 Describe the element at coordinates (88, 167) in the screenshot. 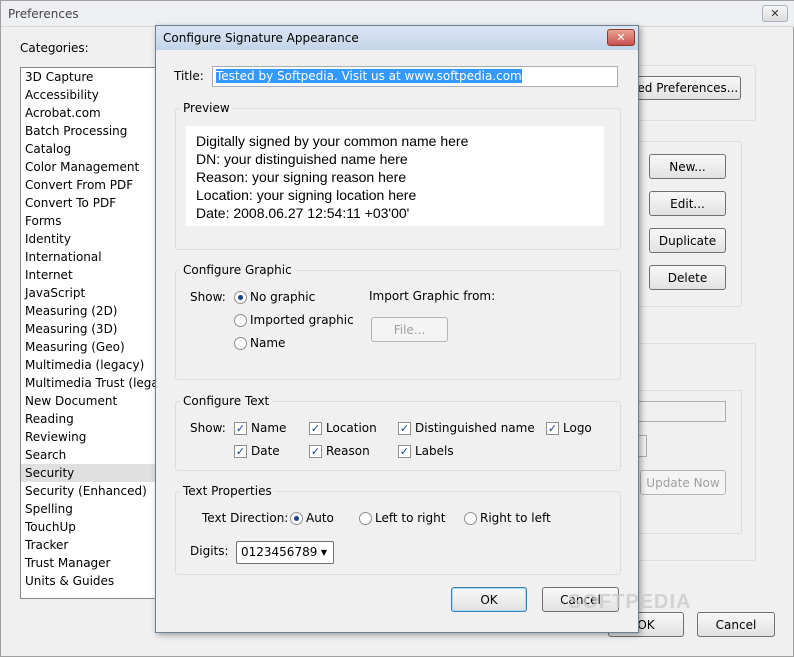

I see `category-item: Color Management` at that location.